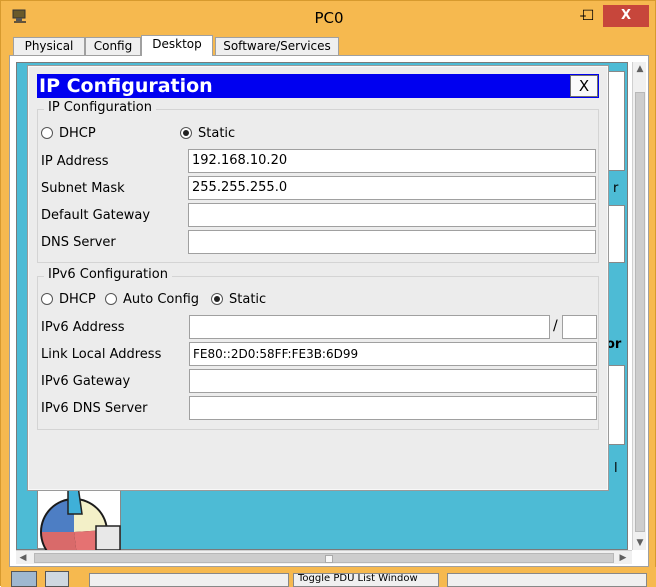 The width and height of the screenshot is (656, 587). I want to click on horizontal-scroll-thumb, so click(324, 558).